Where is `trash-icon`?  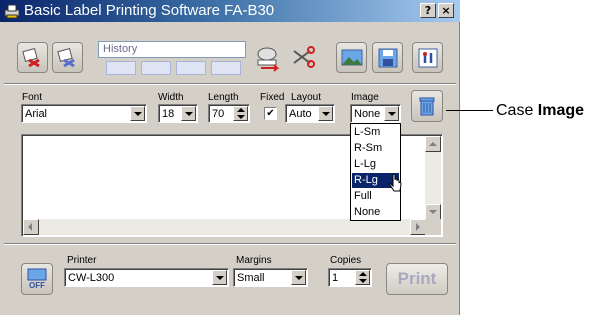
trash-icon is located at coordinates (427, 106).